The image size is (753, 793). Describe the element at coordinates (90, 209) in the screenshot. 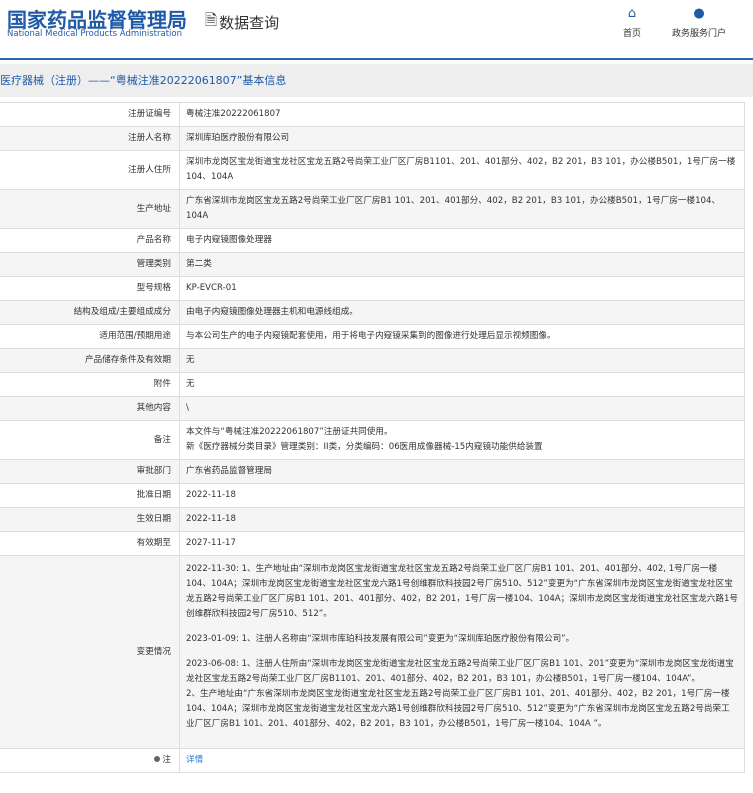

I see `row-label: 生产地址` at that location.